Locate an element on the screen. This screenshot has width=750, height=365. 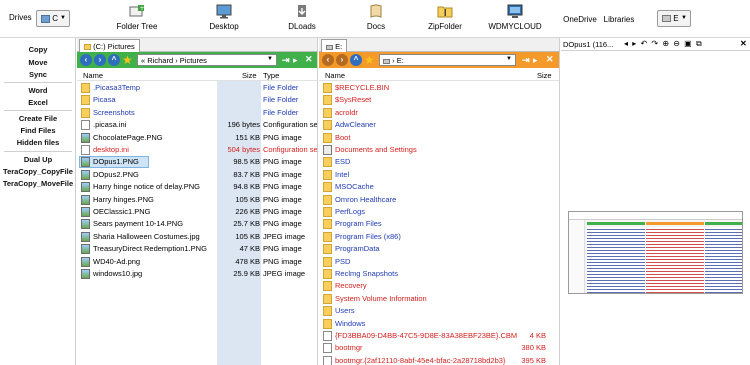
wdmycloud-button: WDMYCLOUD is located at coordinates (515, 16).